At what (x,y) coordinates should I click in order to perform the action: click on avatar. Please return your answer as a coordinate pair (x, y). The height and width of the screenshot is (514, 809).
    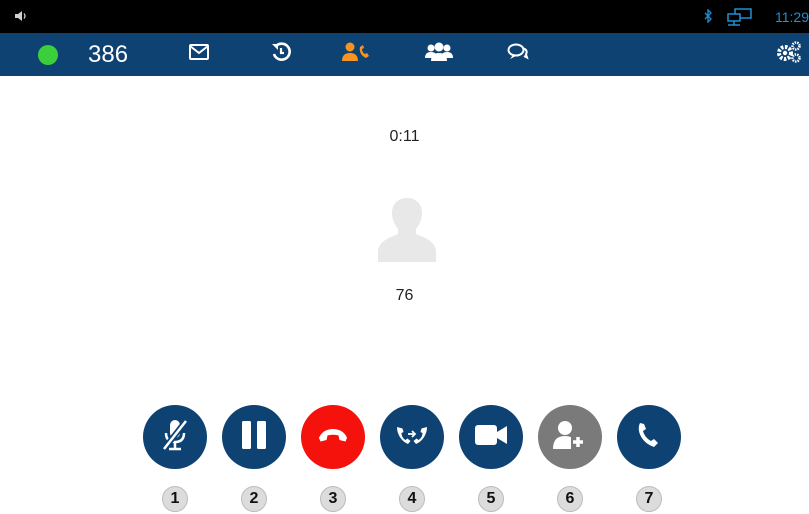
    Looking at the image, I should click on (407, 232).